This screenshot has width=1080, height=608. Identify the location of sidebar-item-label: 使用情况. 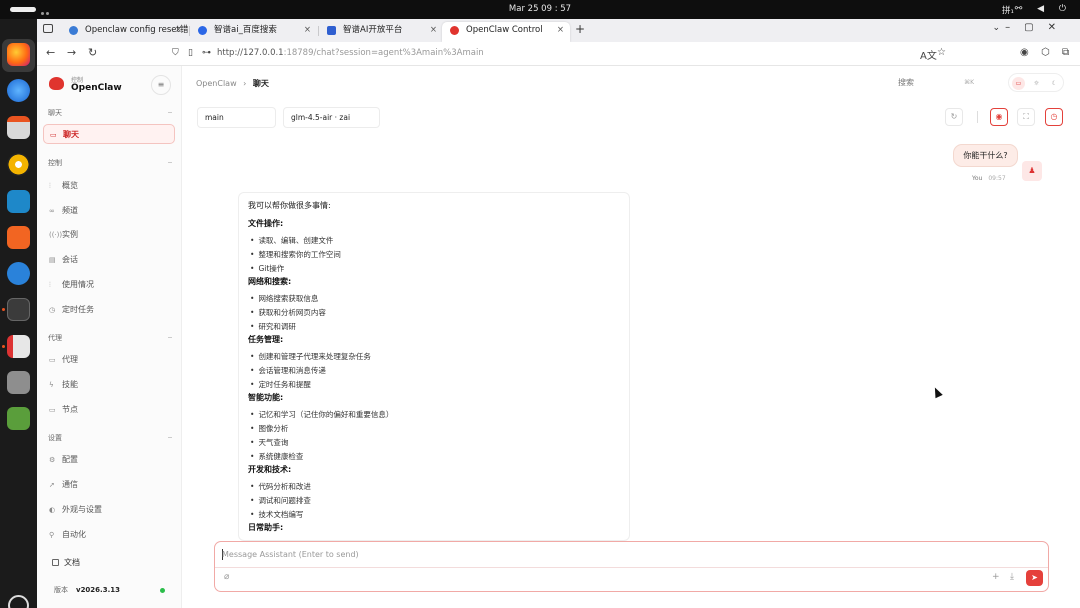
(78, 284).